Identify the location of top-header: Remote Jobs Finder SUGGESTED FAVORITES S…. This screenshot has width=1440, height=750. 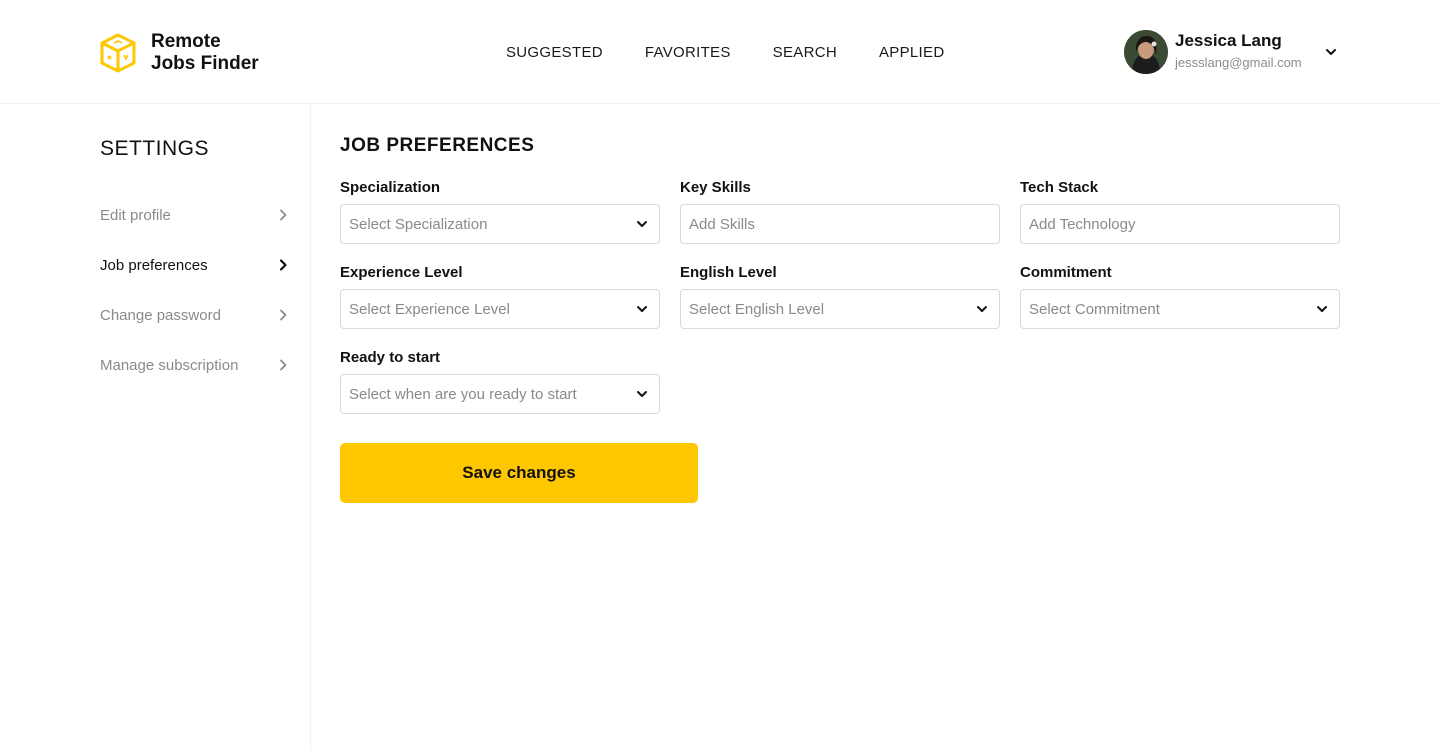
(720, 52).